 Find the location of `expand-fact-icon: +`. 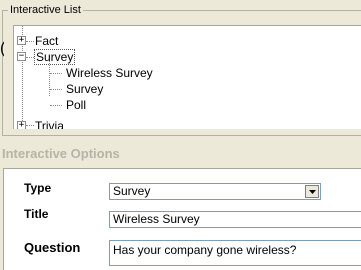

expand-fact-icon: + is located at coordinates (21, 40).